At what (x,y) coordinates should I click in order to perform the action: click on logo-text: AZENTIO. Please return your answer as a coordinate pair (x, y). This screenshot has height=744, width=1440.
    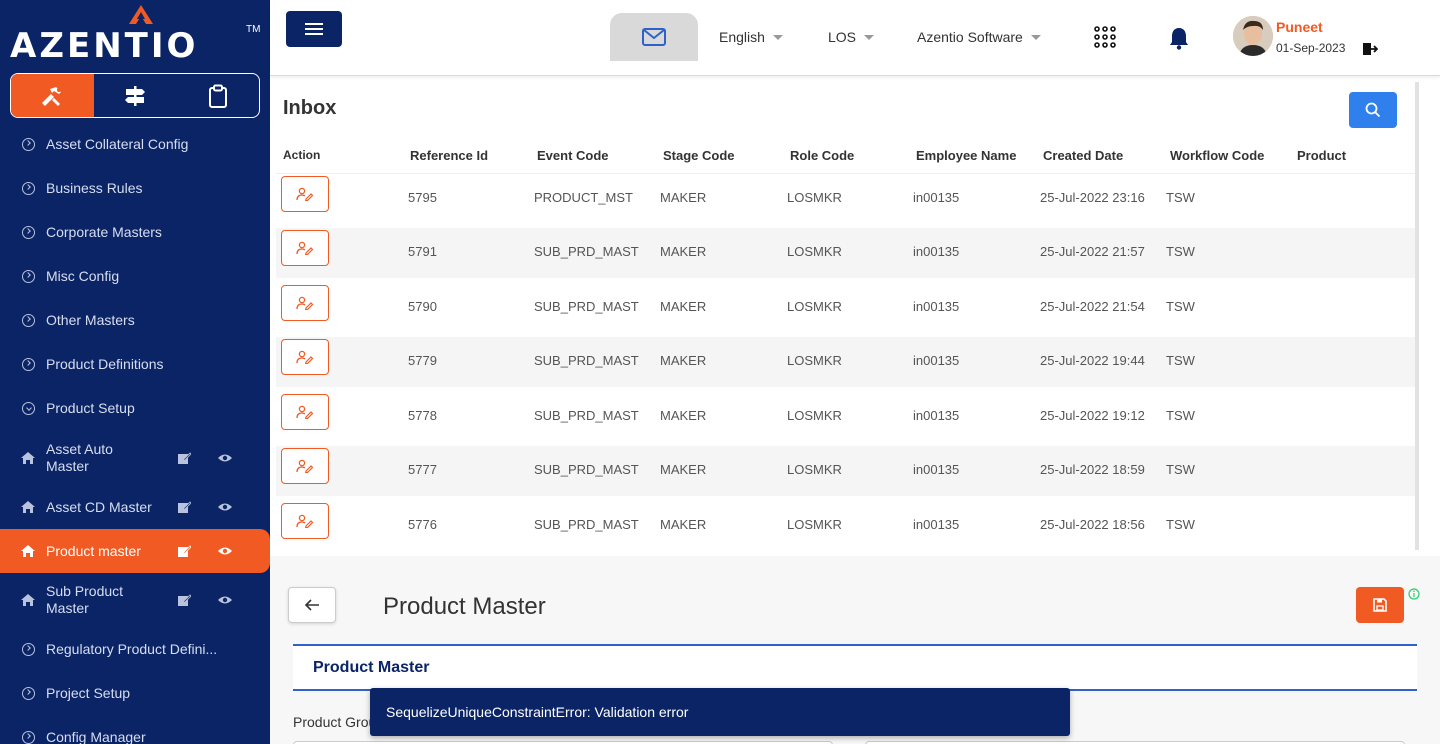
    Looking at the image, I should click on (104, 46).